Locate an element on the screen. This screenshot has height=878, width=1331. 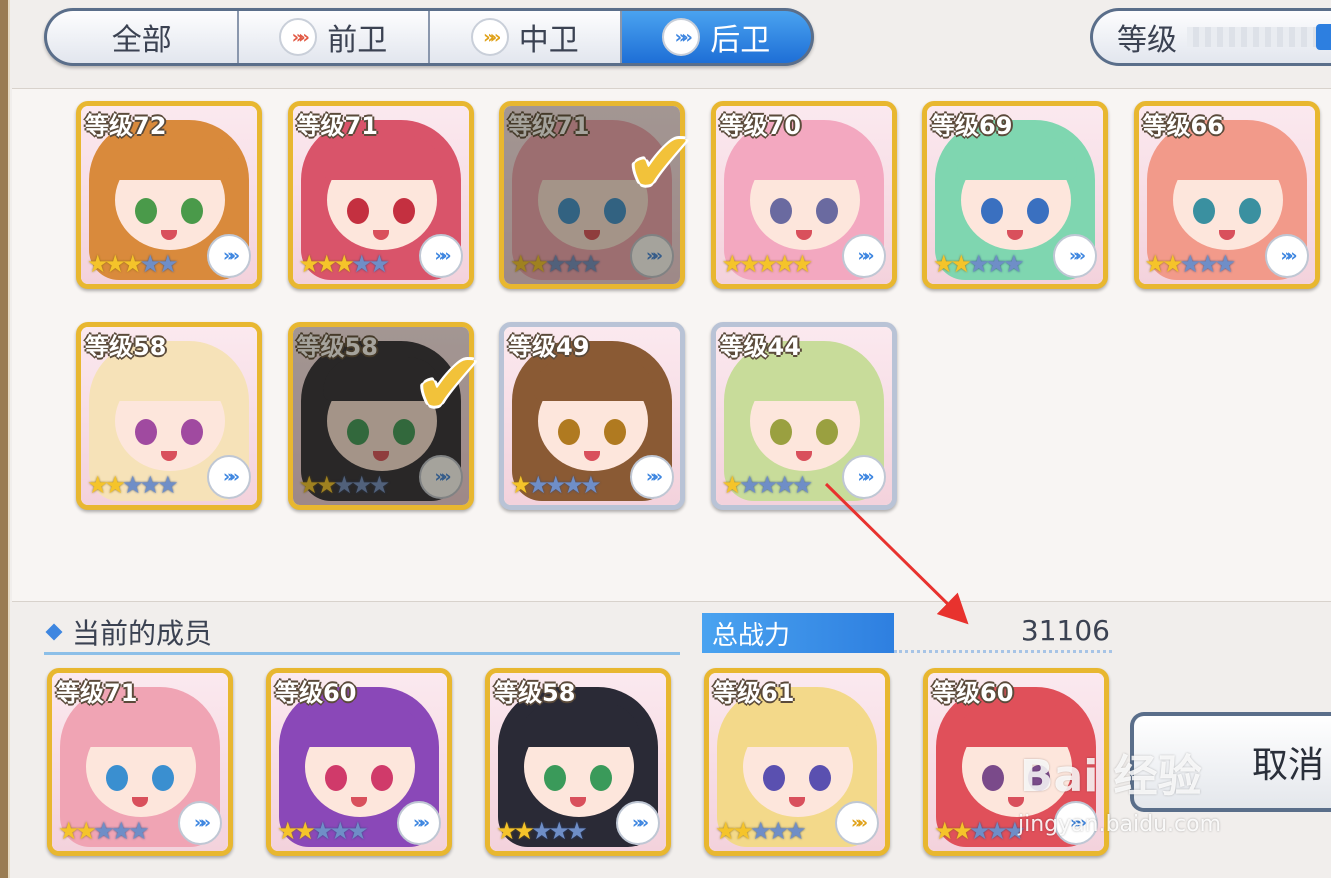
tab-all: 全部 is located at coordinates (143, 37).